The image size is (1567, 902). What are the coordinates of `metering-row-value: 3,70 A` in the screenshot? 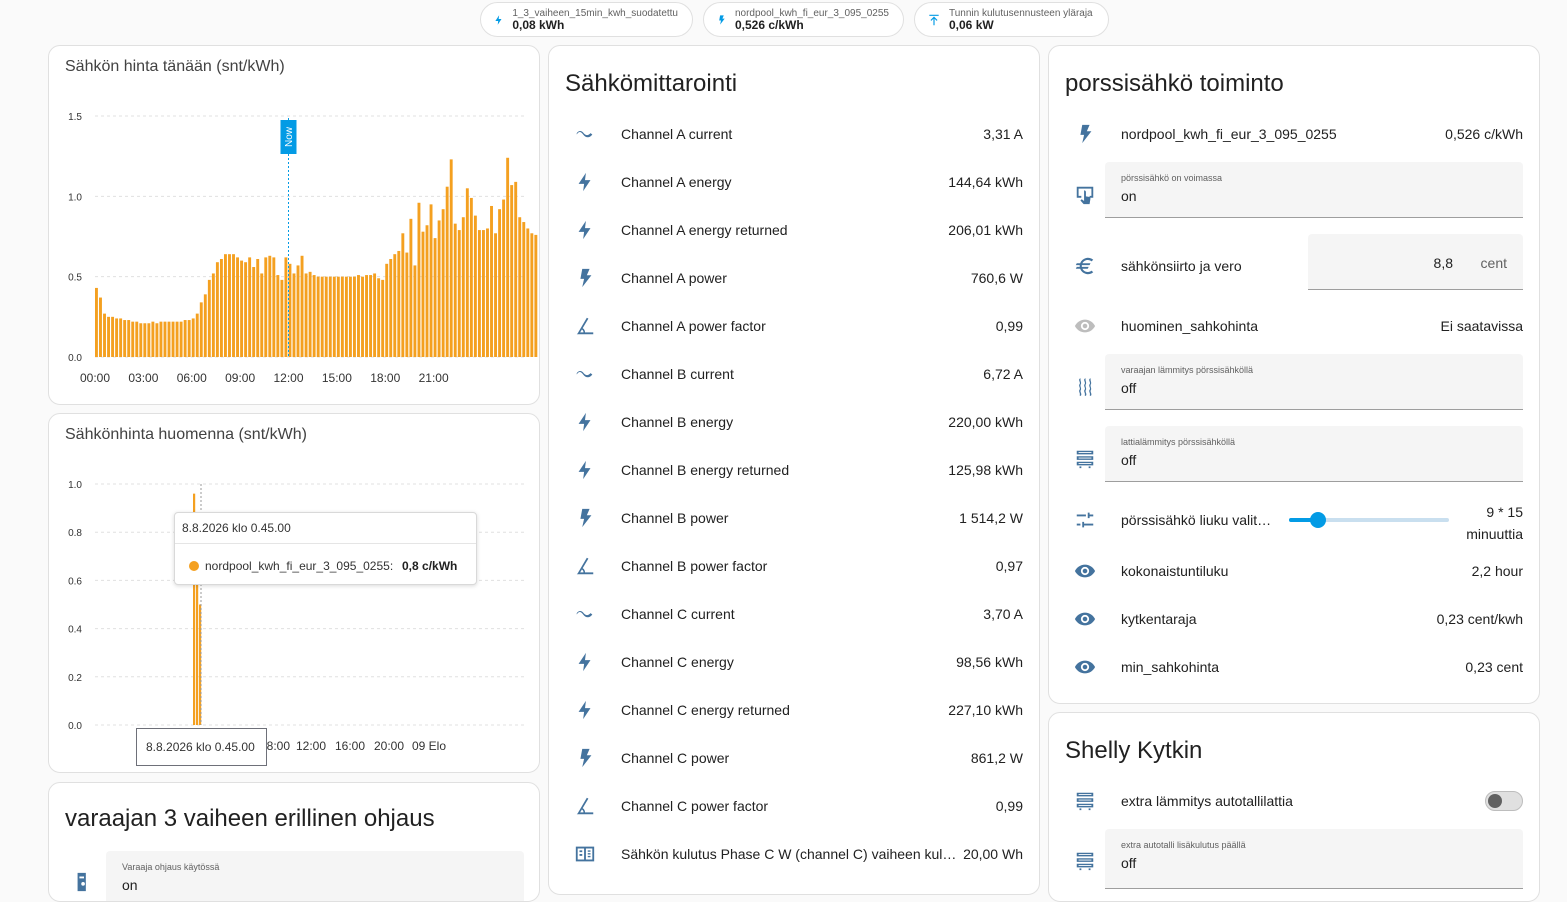 It's located at (1003, 614).